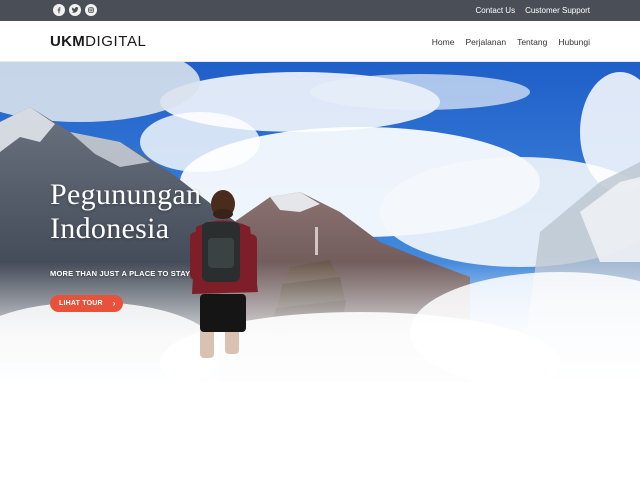 This screenshot has height=480, width=640. What do you see at coordinates (91, 10) in the screenshot?
I see `instagram-icon` at bounding box center [91, 10].